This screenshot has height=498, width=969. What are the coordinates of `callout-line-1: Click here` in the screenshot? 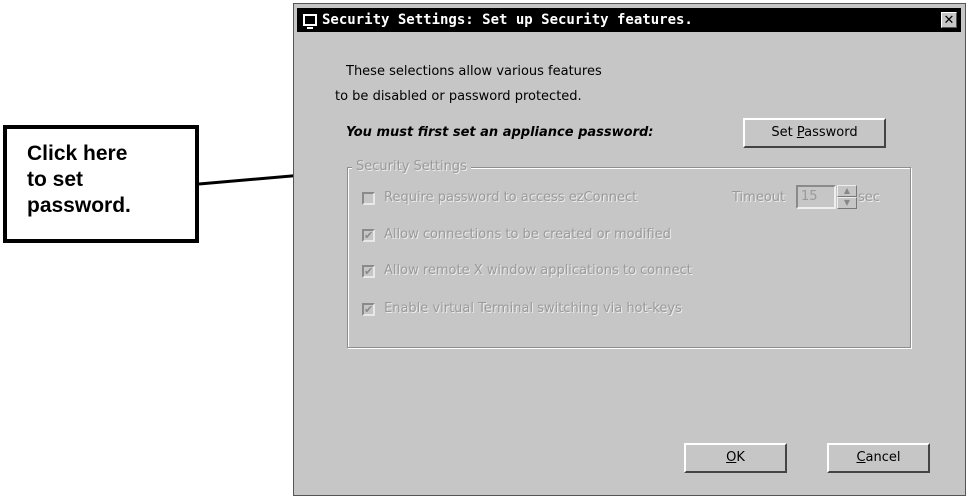 It's located at (77, 153).